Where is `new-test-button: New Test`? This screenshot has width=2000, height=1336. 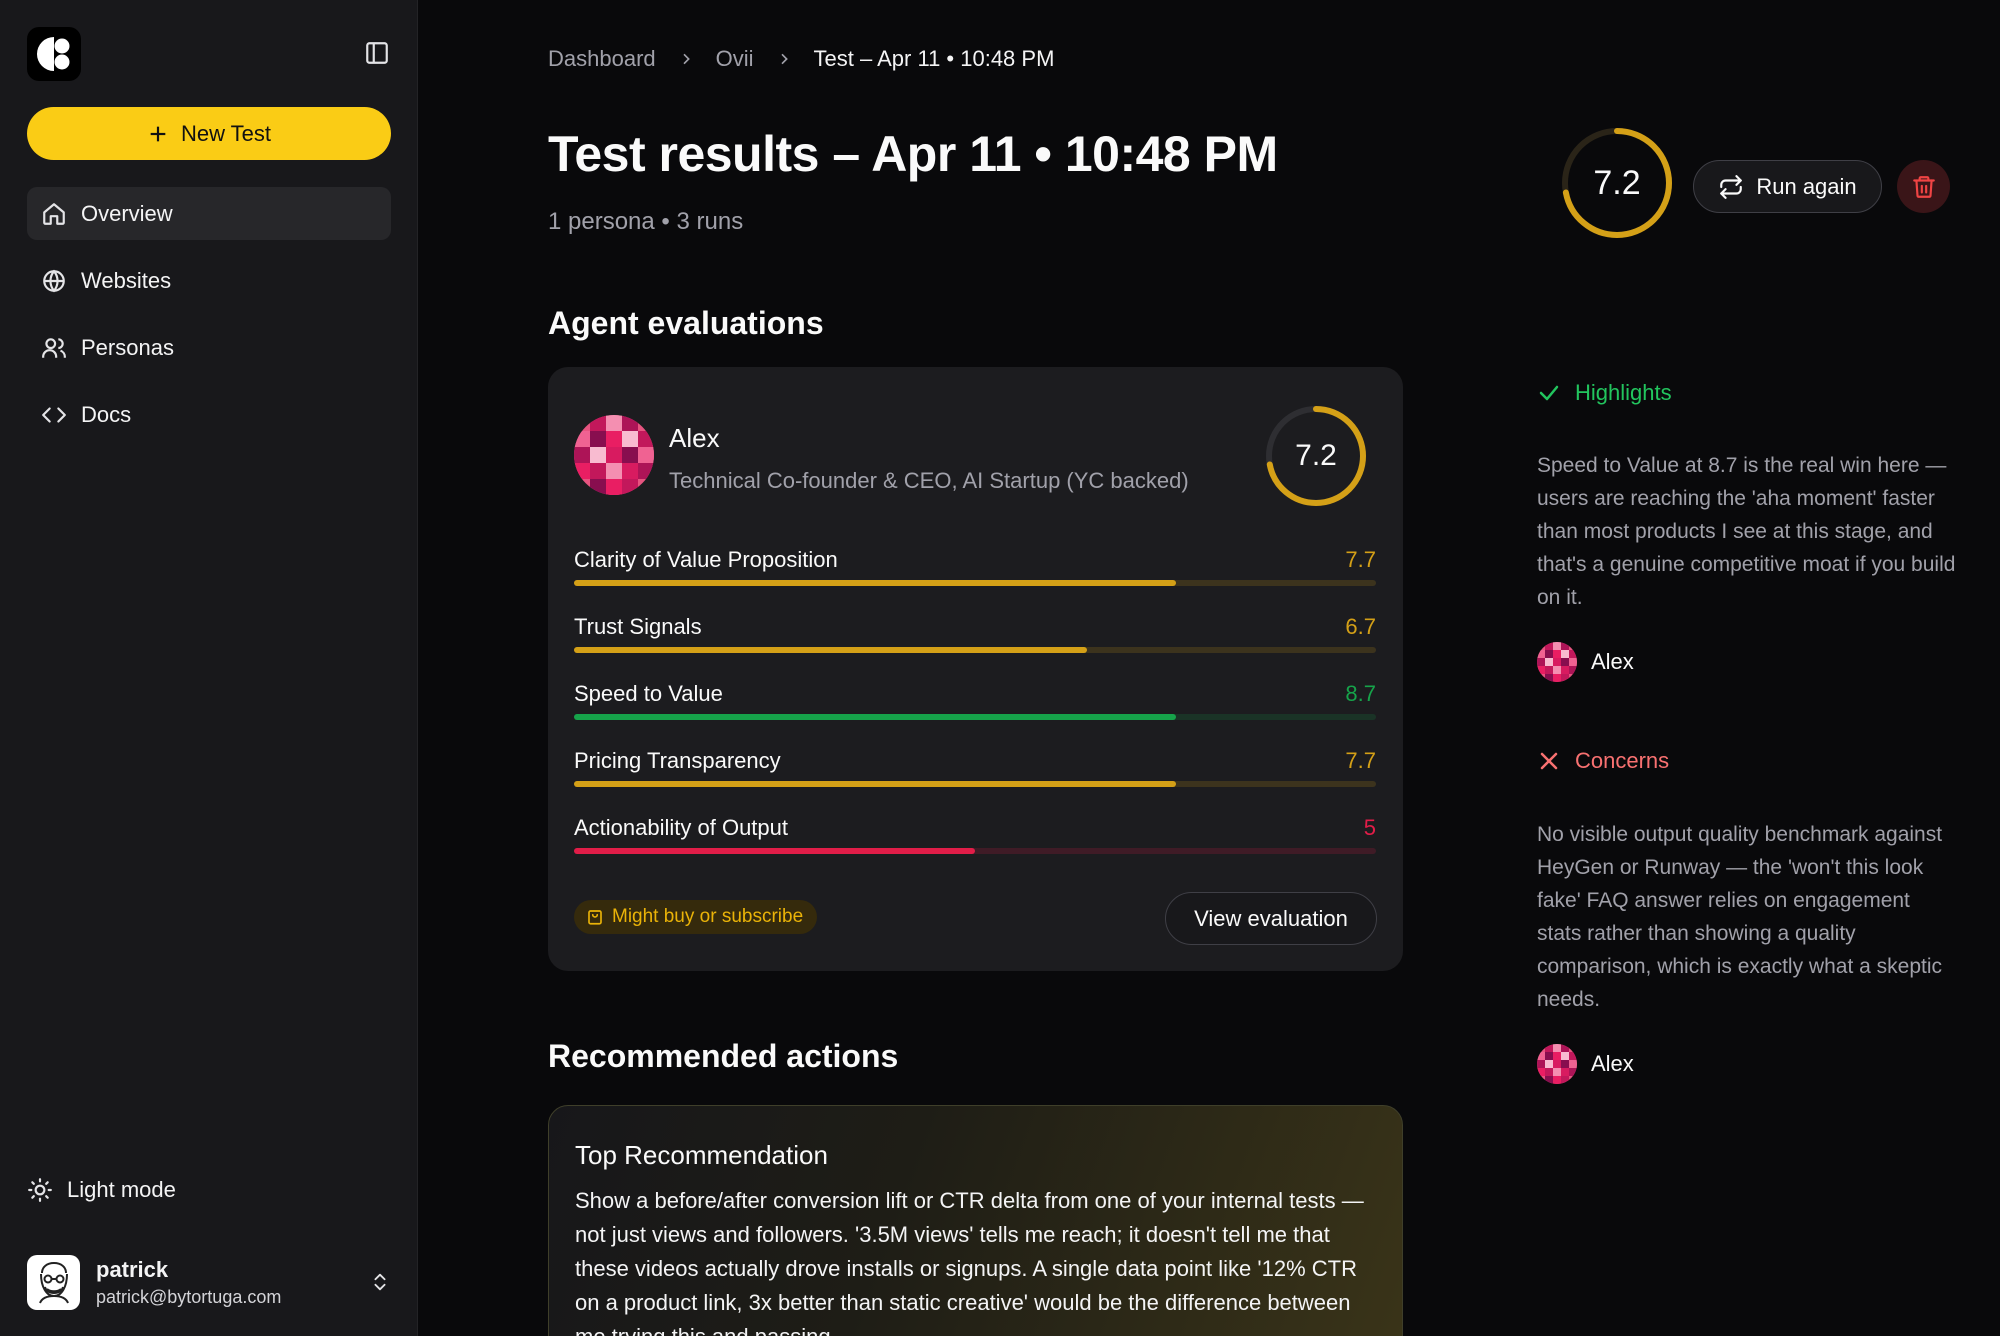 new-test-button: New Test is located at coordinates (209, 133).